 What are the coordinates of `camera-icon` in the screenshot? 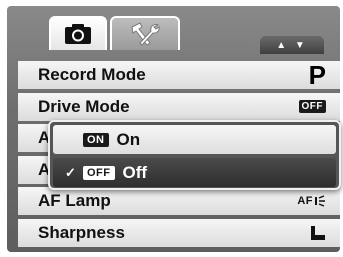 It's located at (78, 34).